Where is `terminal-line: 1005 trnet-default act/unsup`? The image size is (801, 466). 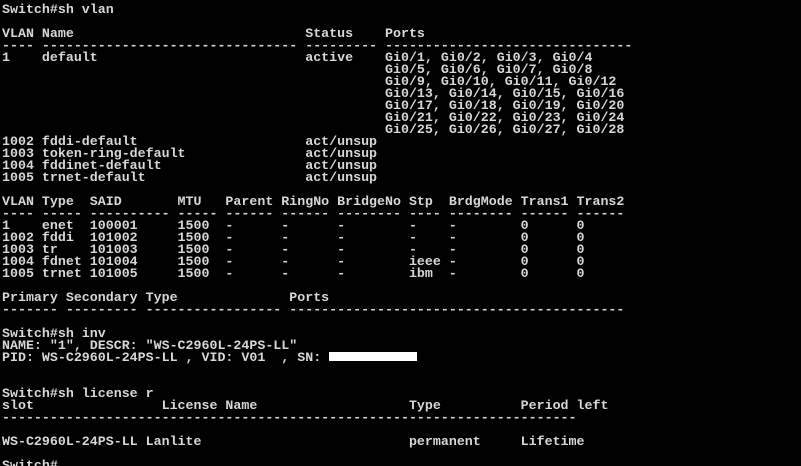 terminal-line: 1005 trnet-default act/unsup is located at coordinates (190, 177).